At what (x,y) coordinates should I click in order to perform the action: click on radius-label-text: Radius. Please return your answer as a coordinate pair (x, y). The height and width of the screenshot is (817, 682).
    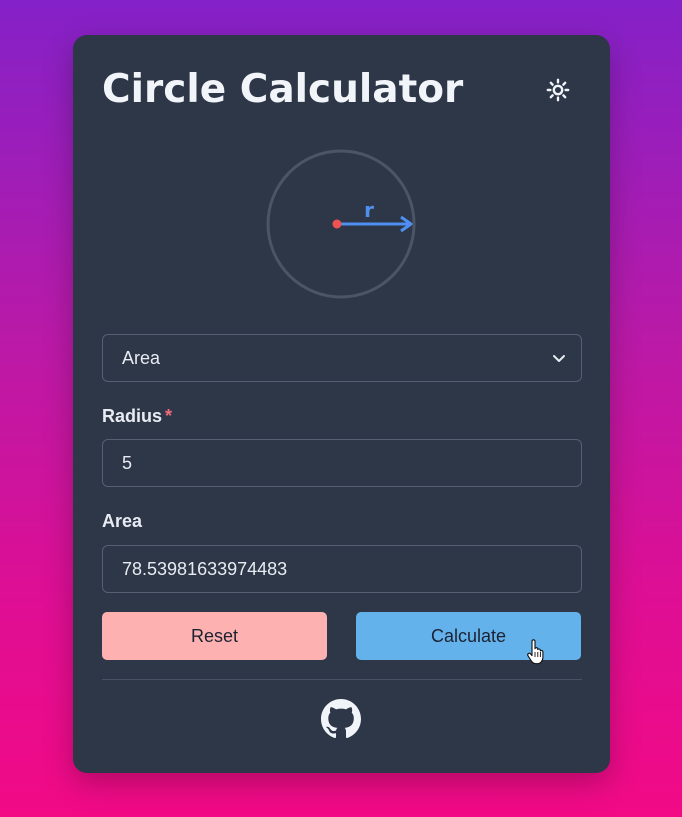
    Looking at the image, I should click on (132, 416).